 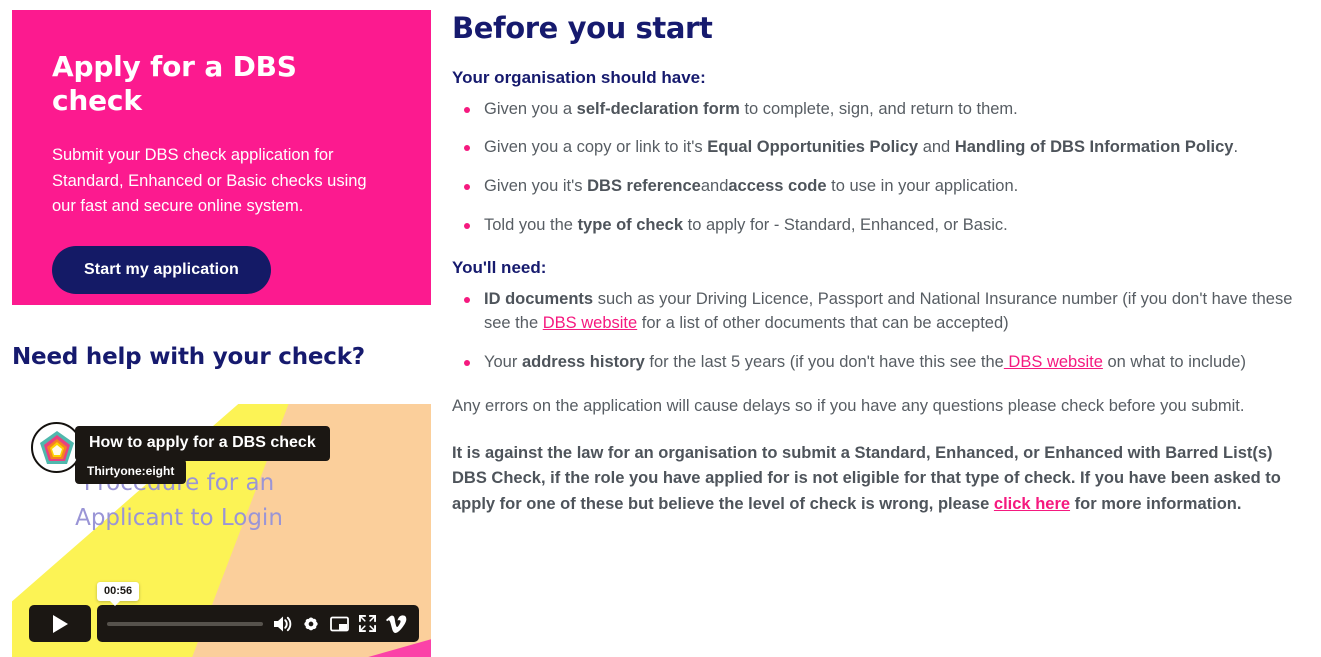 What do you see at coordinates (777, 186) in the screenshot?
I see `emphasis-text: access code` at bounding box center [777, 186].